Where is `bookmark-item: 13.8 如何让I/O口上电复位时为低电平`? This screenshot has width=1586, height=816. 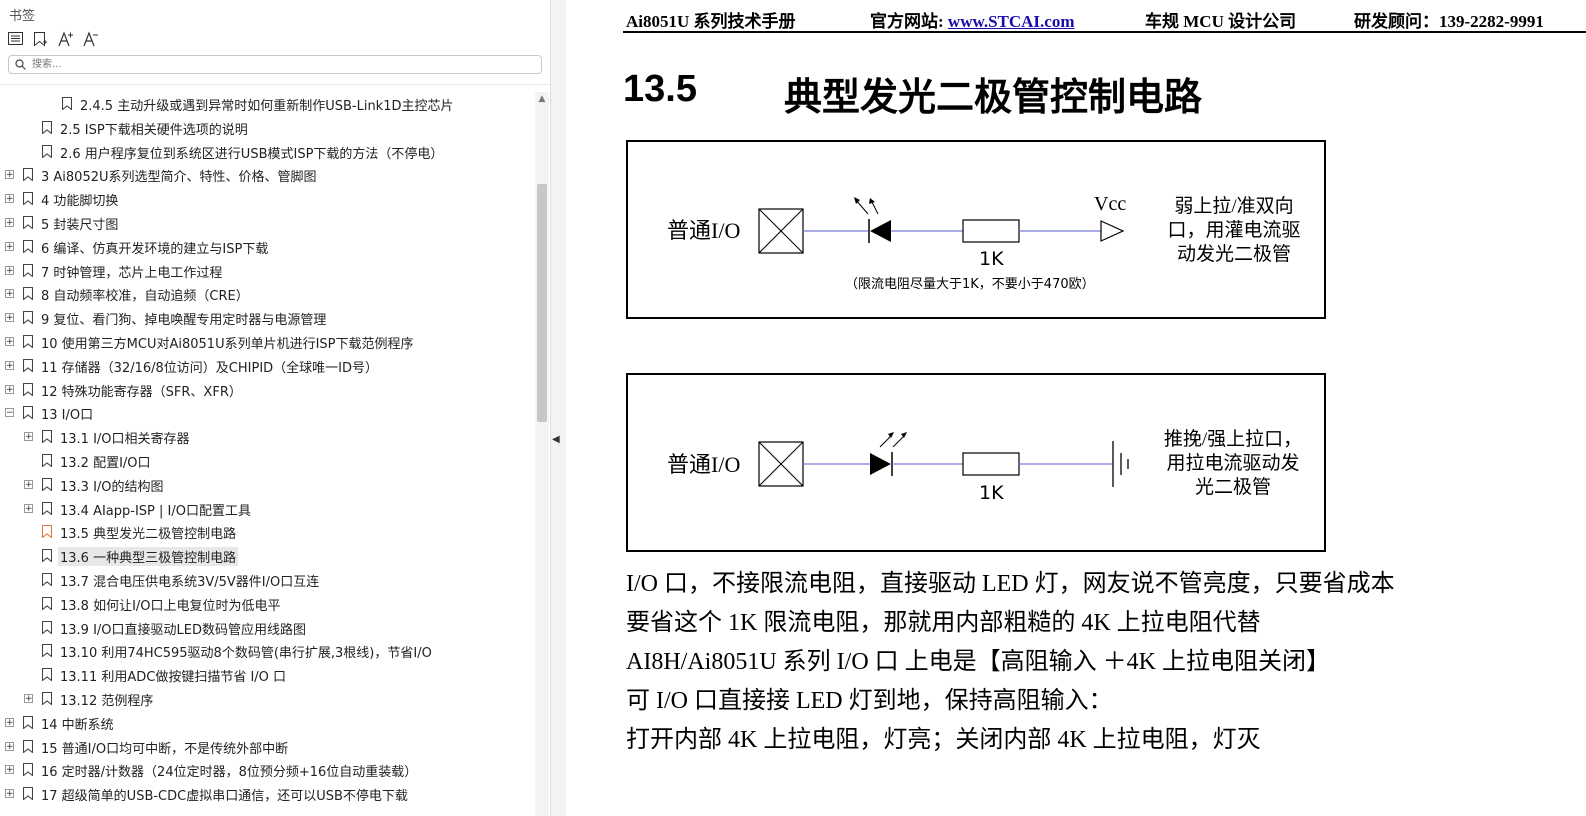 bookmark-item: 13.8 如何让I/O口上电复位时为低电平 is located at coordinates (267, 603).